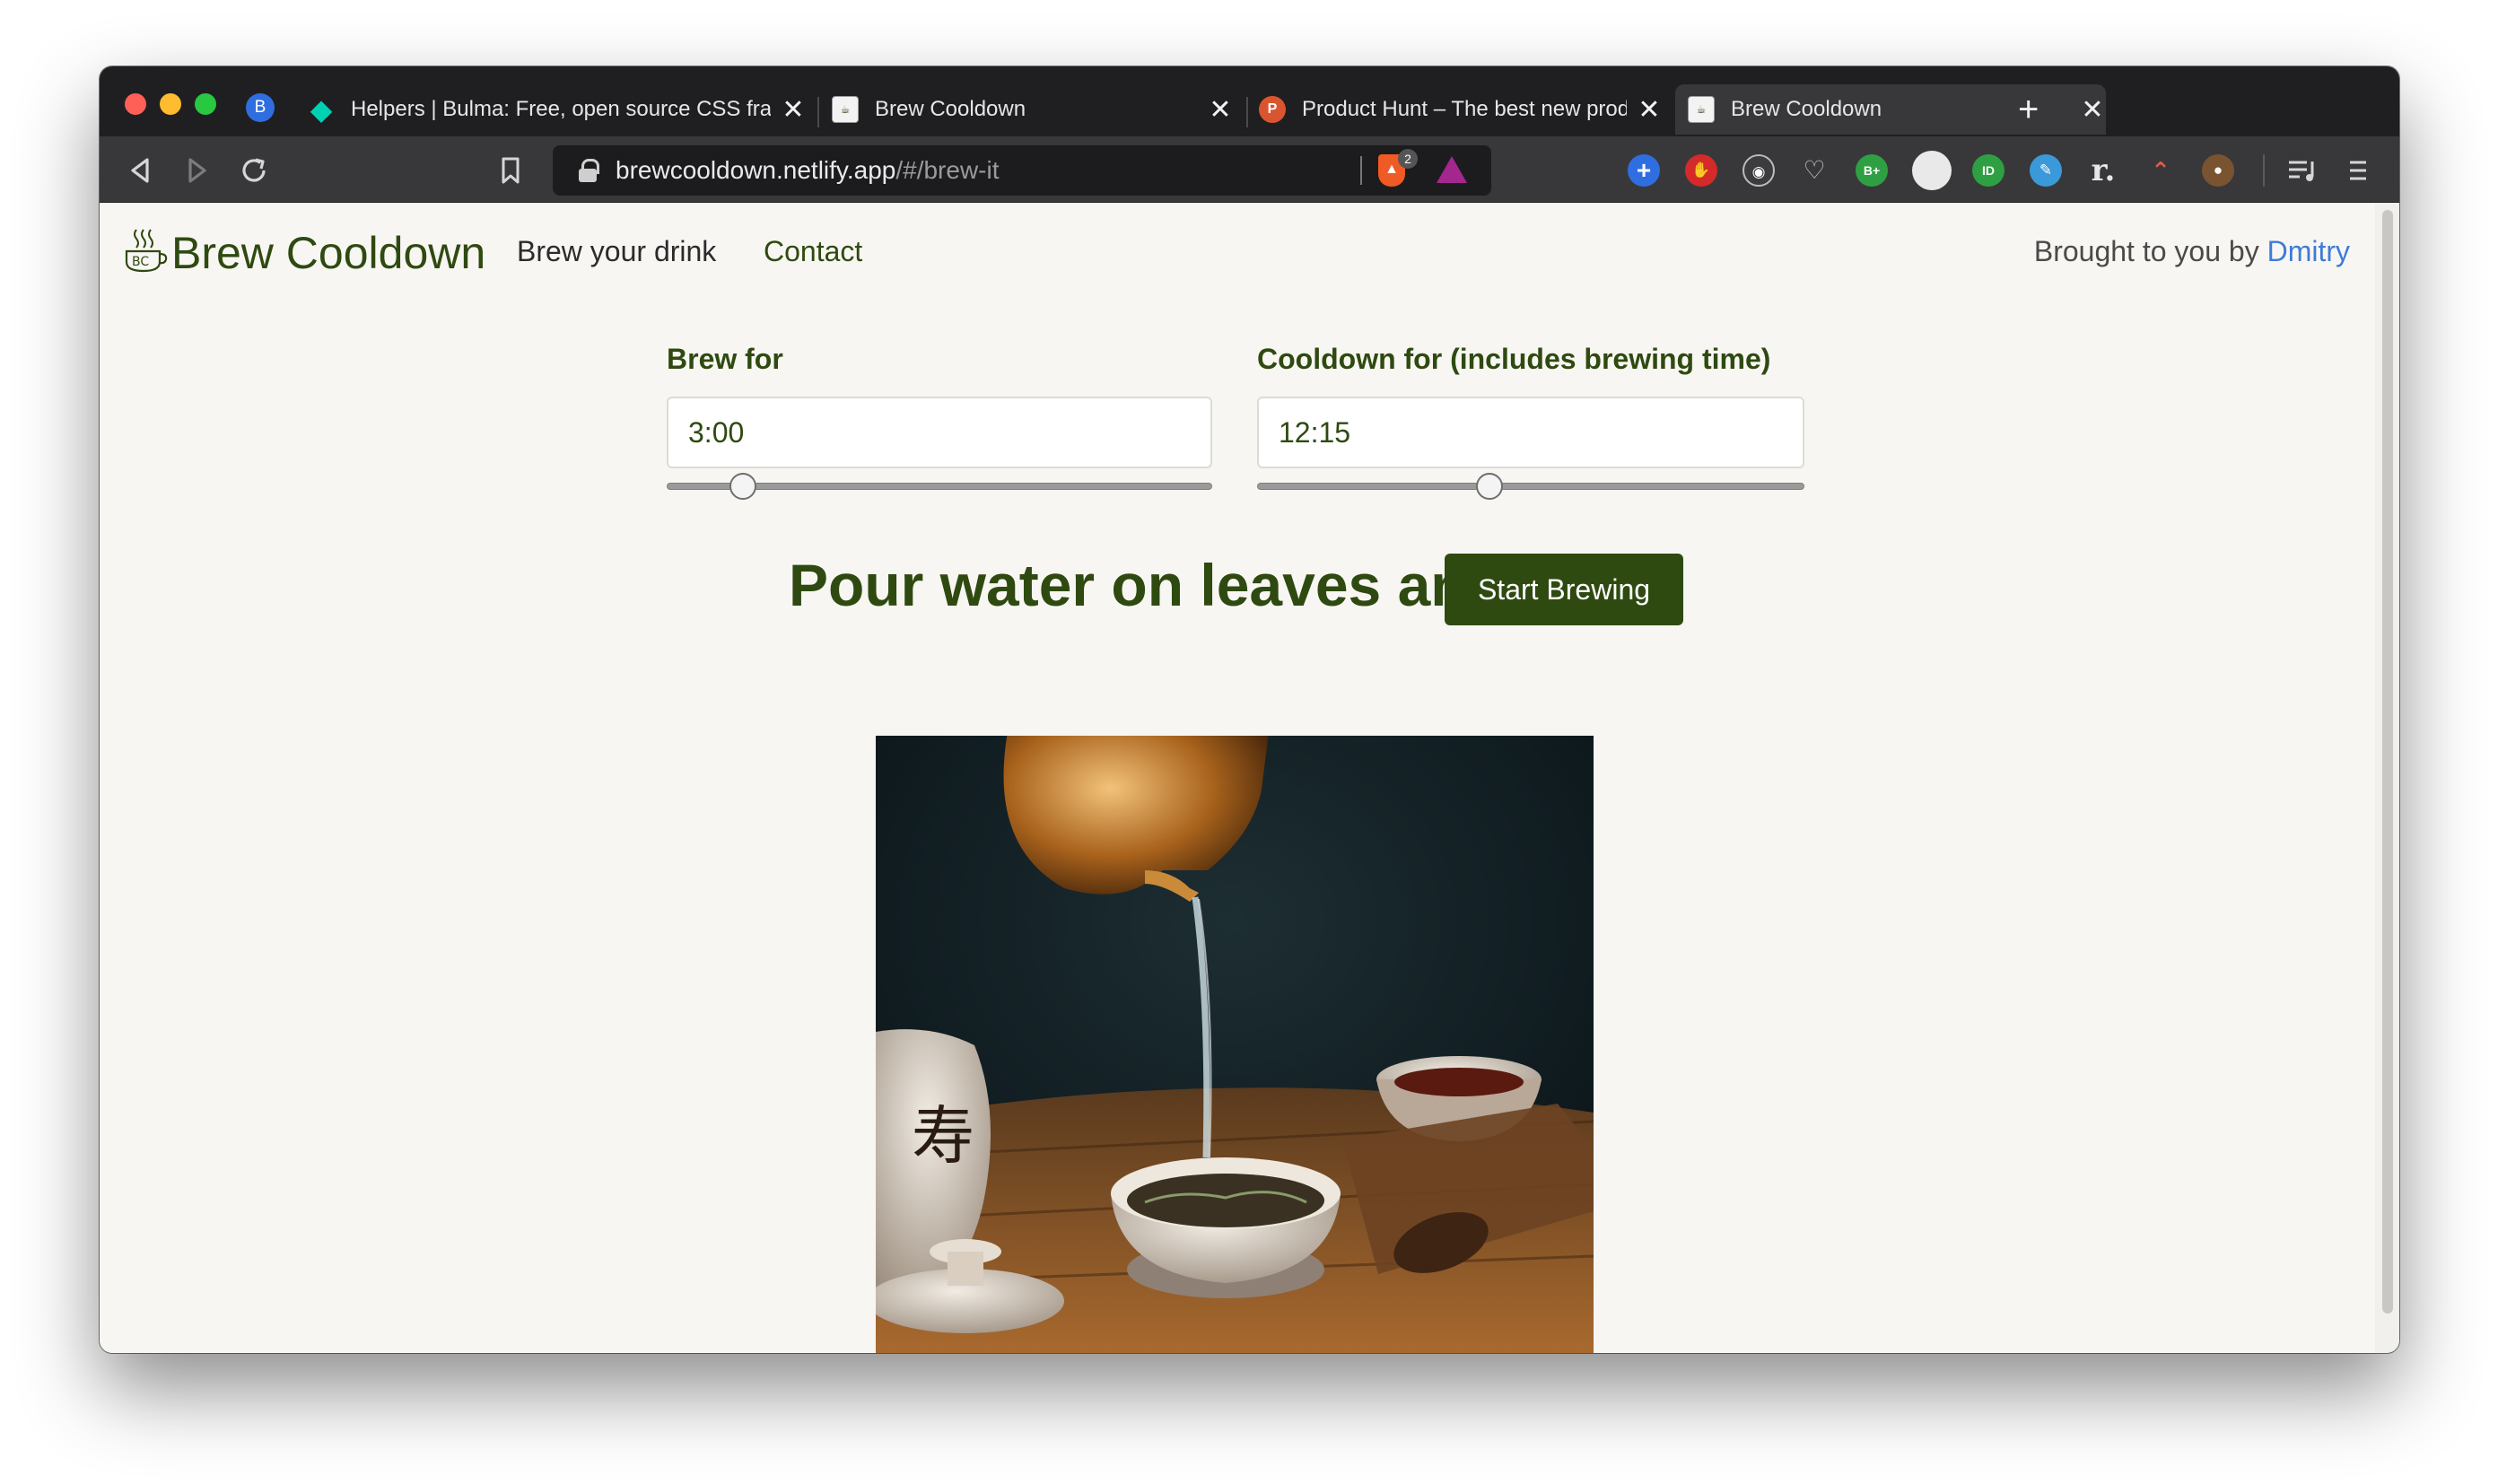 The height and width of the screenshot is (1484, 2498). Describe the element at coordinates (1033, 109) in the screenshot. I see `tab-brew-cooldown: ☕ Brew Cooldown ✕` at that location.